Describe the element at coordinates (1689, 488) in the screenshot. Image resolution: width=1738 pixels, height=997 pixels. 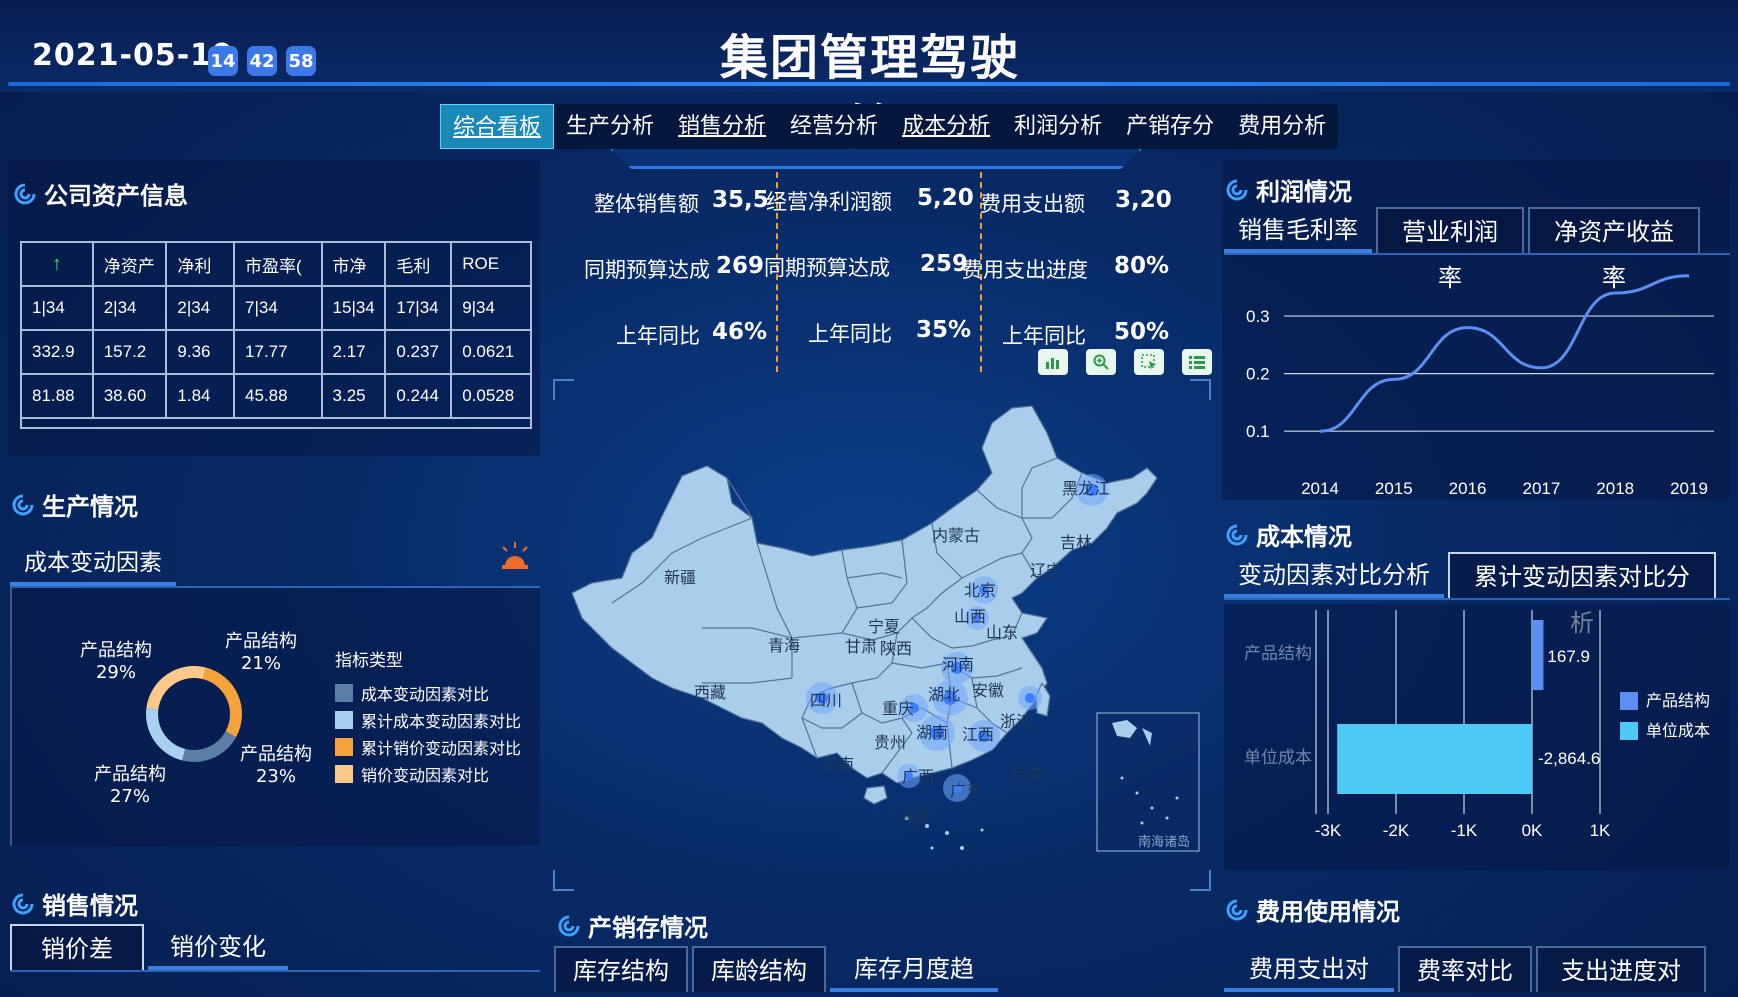
I see `x-tick-label: 2019` at that location.